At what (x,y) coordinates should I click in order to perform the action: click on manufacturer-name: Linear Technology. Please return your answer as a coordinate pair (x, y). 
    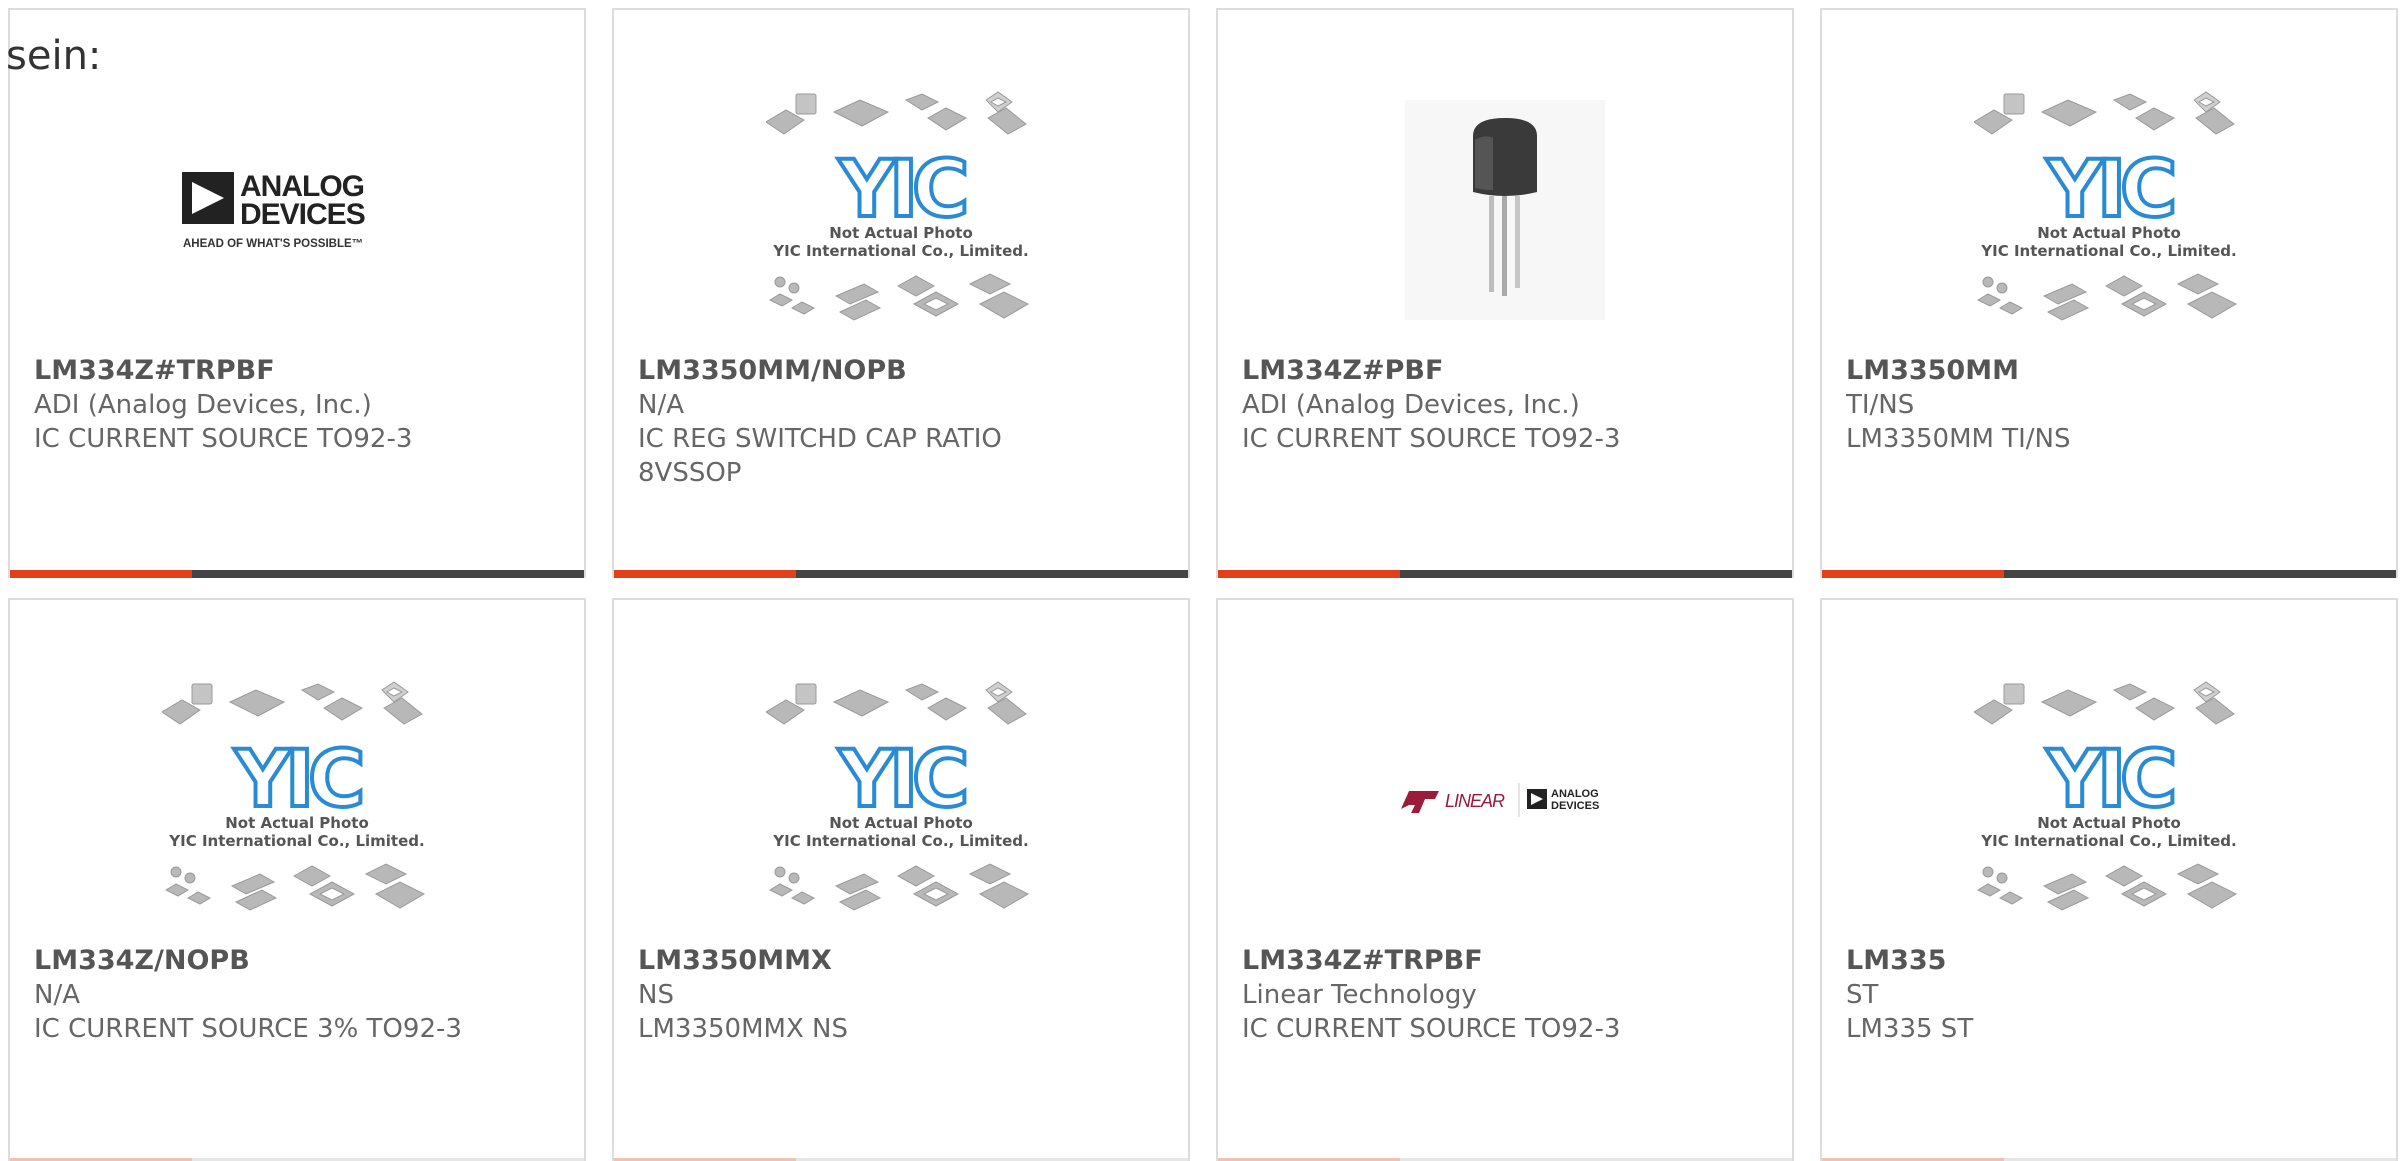
    Looking at the image, I should click on (1359, 995).